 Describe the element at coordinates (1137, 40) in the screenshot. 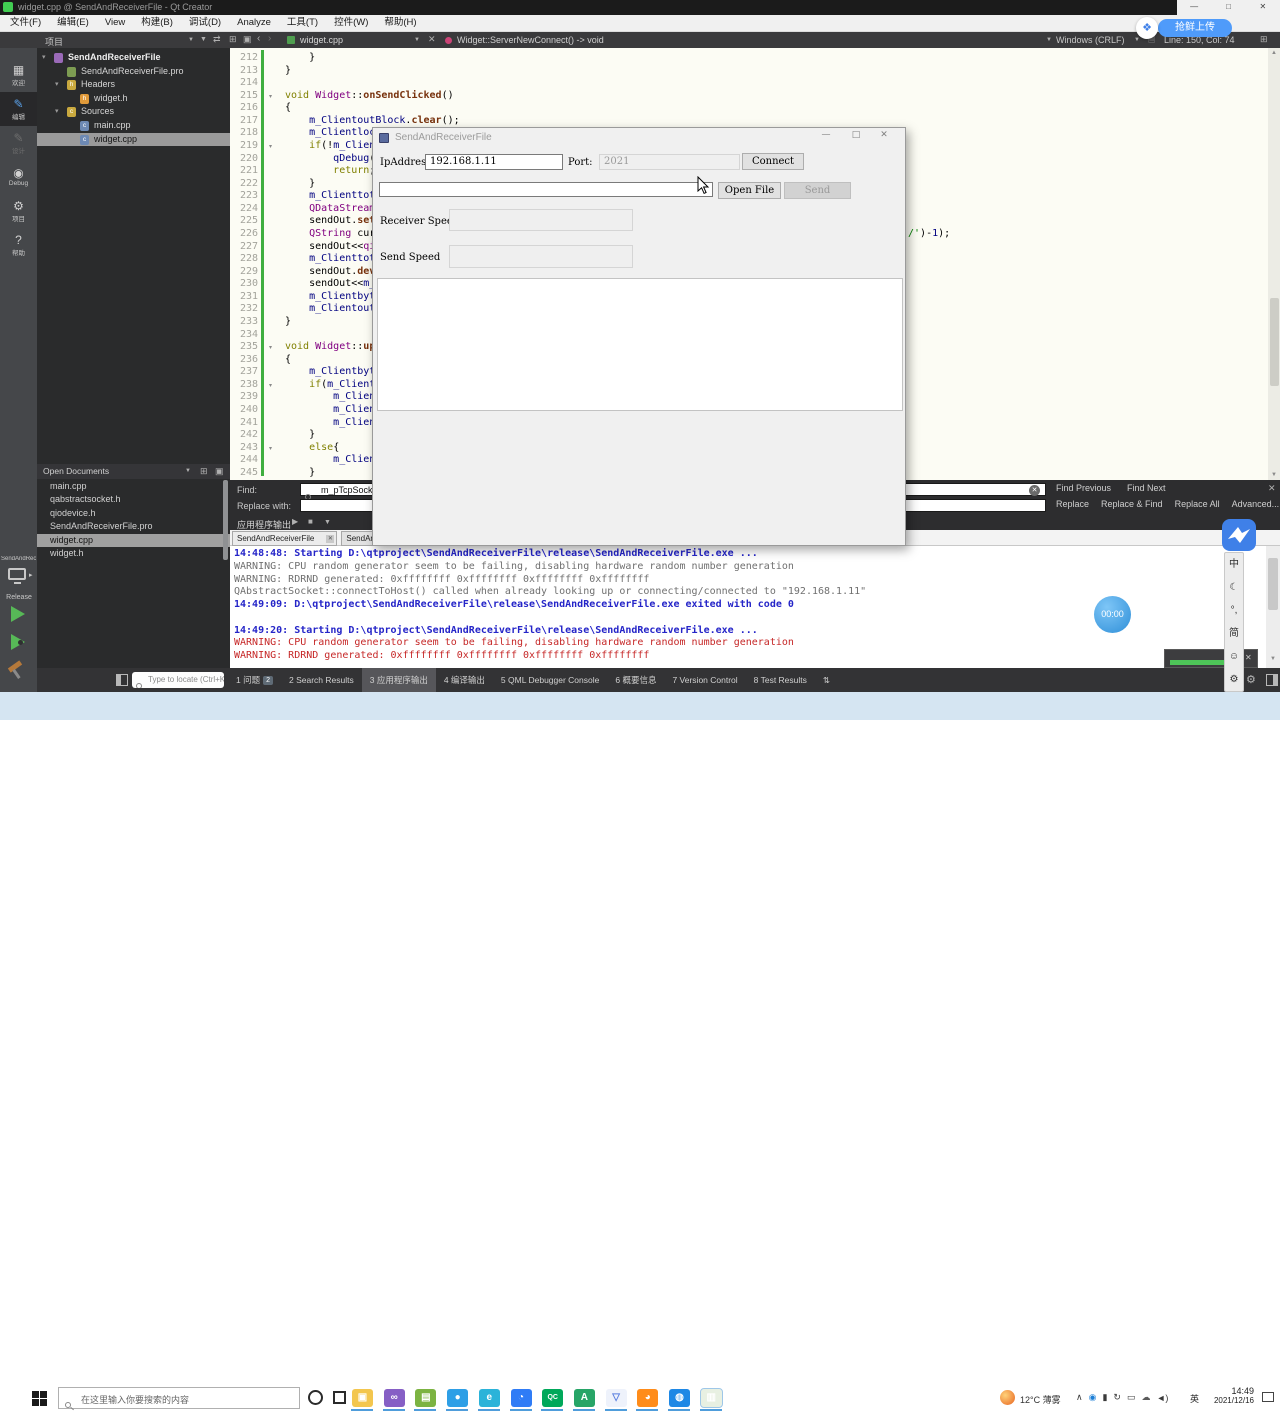

I see `encoding-dropdown-icon-2: ▼` at that location.